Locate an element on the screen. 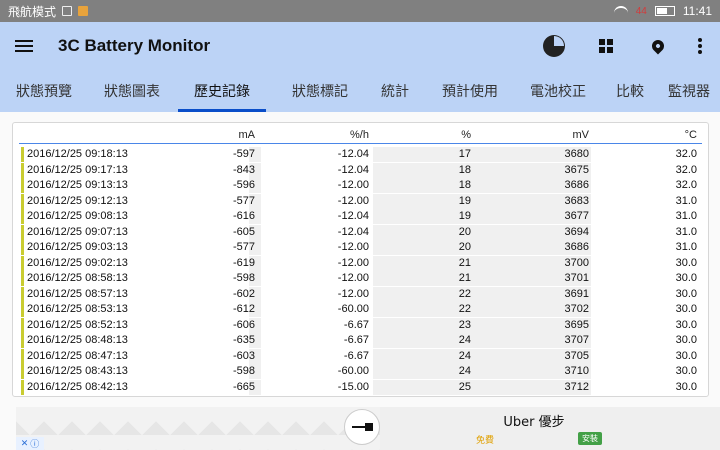 The image size is (720, 450). tab-label: 狀態預覽 is located at coordinates (44, 92).